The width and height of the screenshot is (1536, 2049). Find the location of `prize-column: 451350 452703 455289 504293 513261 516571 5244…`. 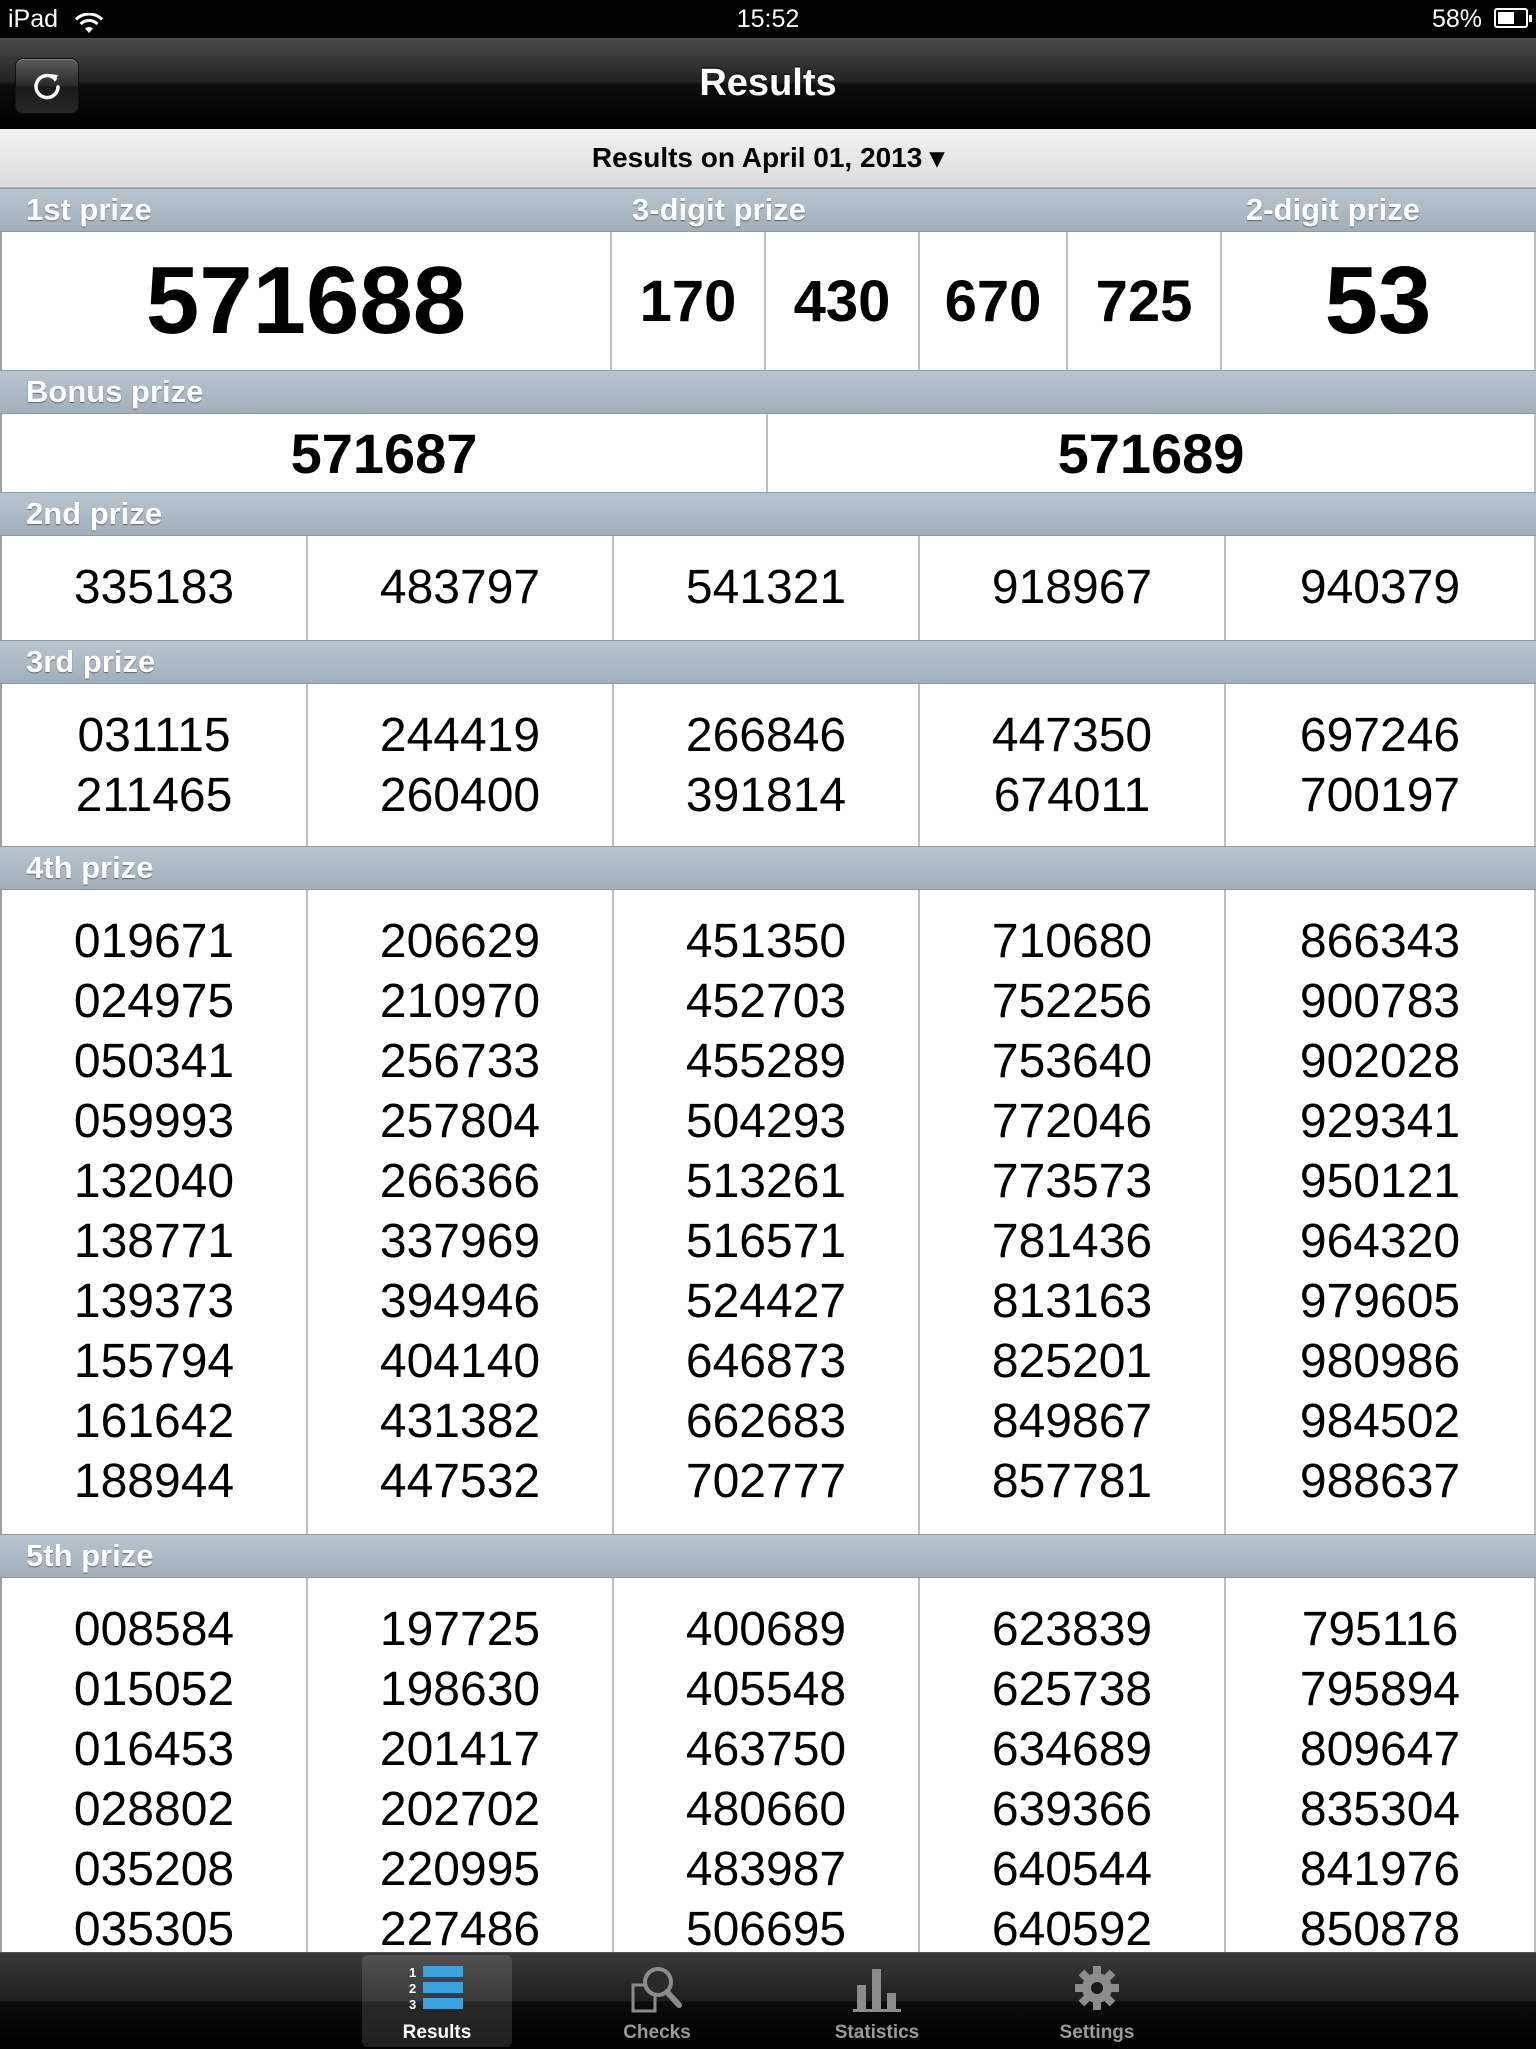

prize-column: 451350 452703 455289 504293 513261 516571 5244… is located at coordinates (767, 1212).